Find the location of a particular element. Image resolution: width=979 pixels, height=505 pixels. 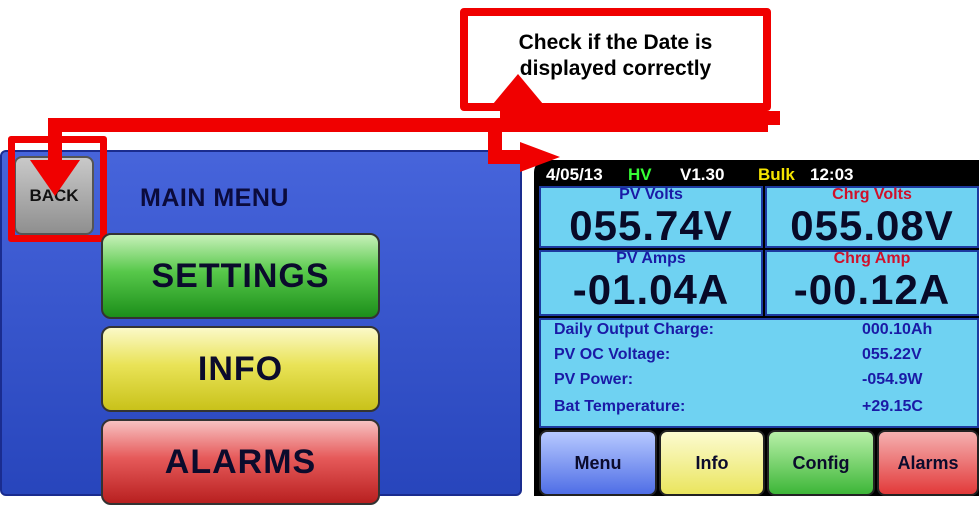

arrow-head-up-icon is located at coordinates (518, 92).